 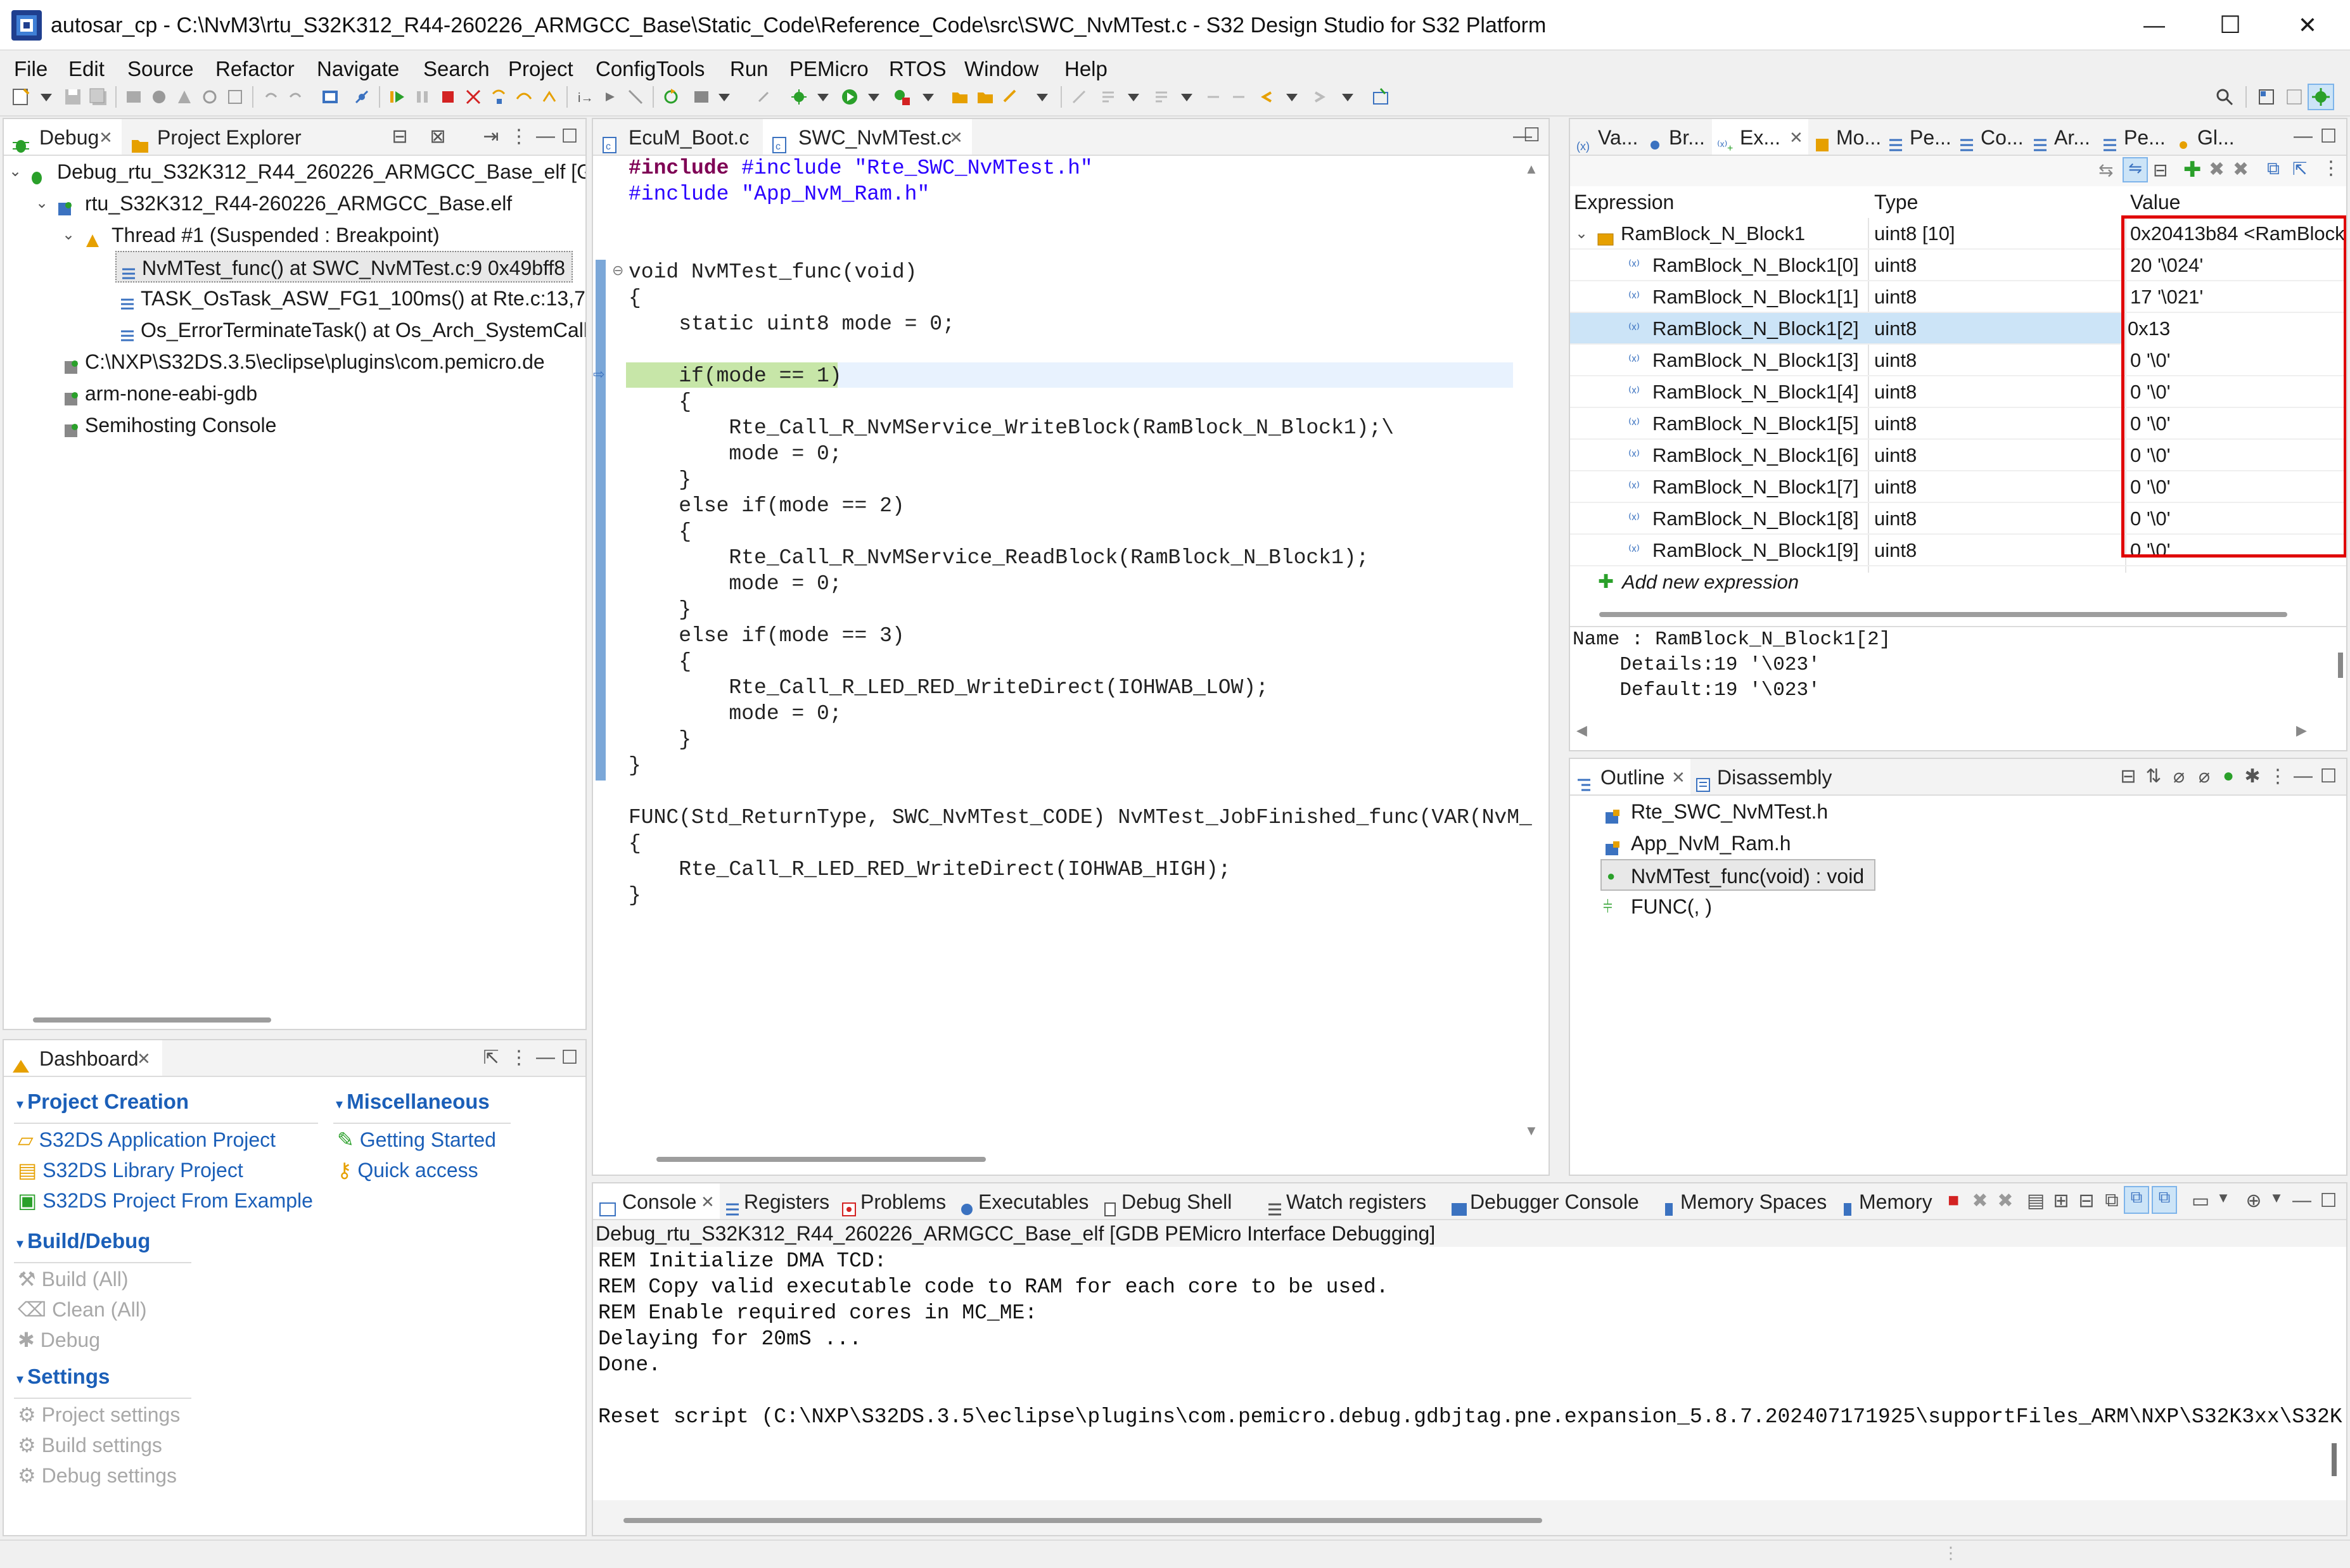 I want to click on open-task-icon, so click(x=1010, y=96).